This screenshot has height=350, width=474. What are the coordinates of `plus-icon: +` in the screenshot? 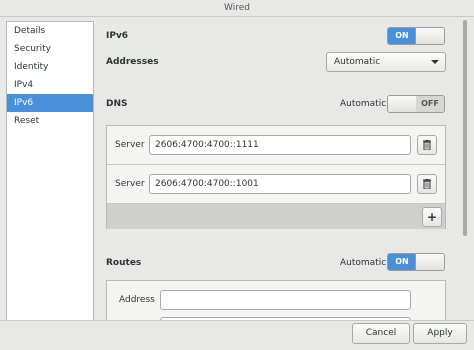 It's located at (432, 217).